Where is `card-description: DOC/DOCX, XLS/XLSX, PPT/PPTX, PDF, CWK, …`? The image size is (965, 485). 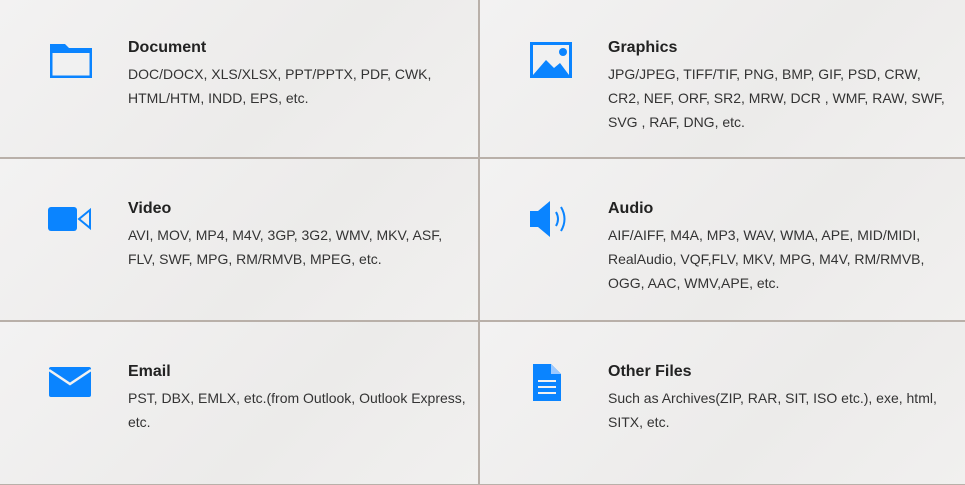 card-description: DOC/DOCX, XLS/XLSX, PPT/PPTX, PDF, CWK, … is located at coordinates (280, 86).